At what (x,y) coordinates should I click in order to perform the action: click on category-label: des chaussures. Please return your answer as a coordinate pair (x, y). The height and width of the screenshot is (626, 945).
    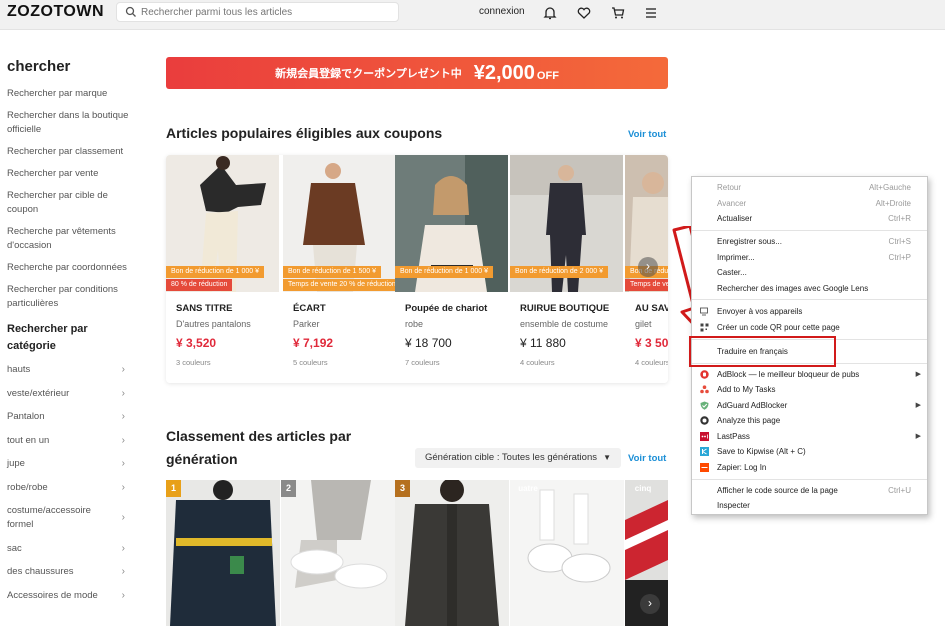
    Looking at the image, I should click on (40, 571).